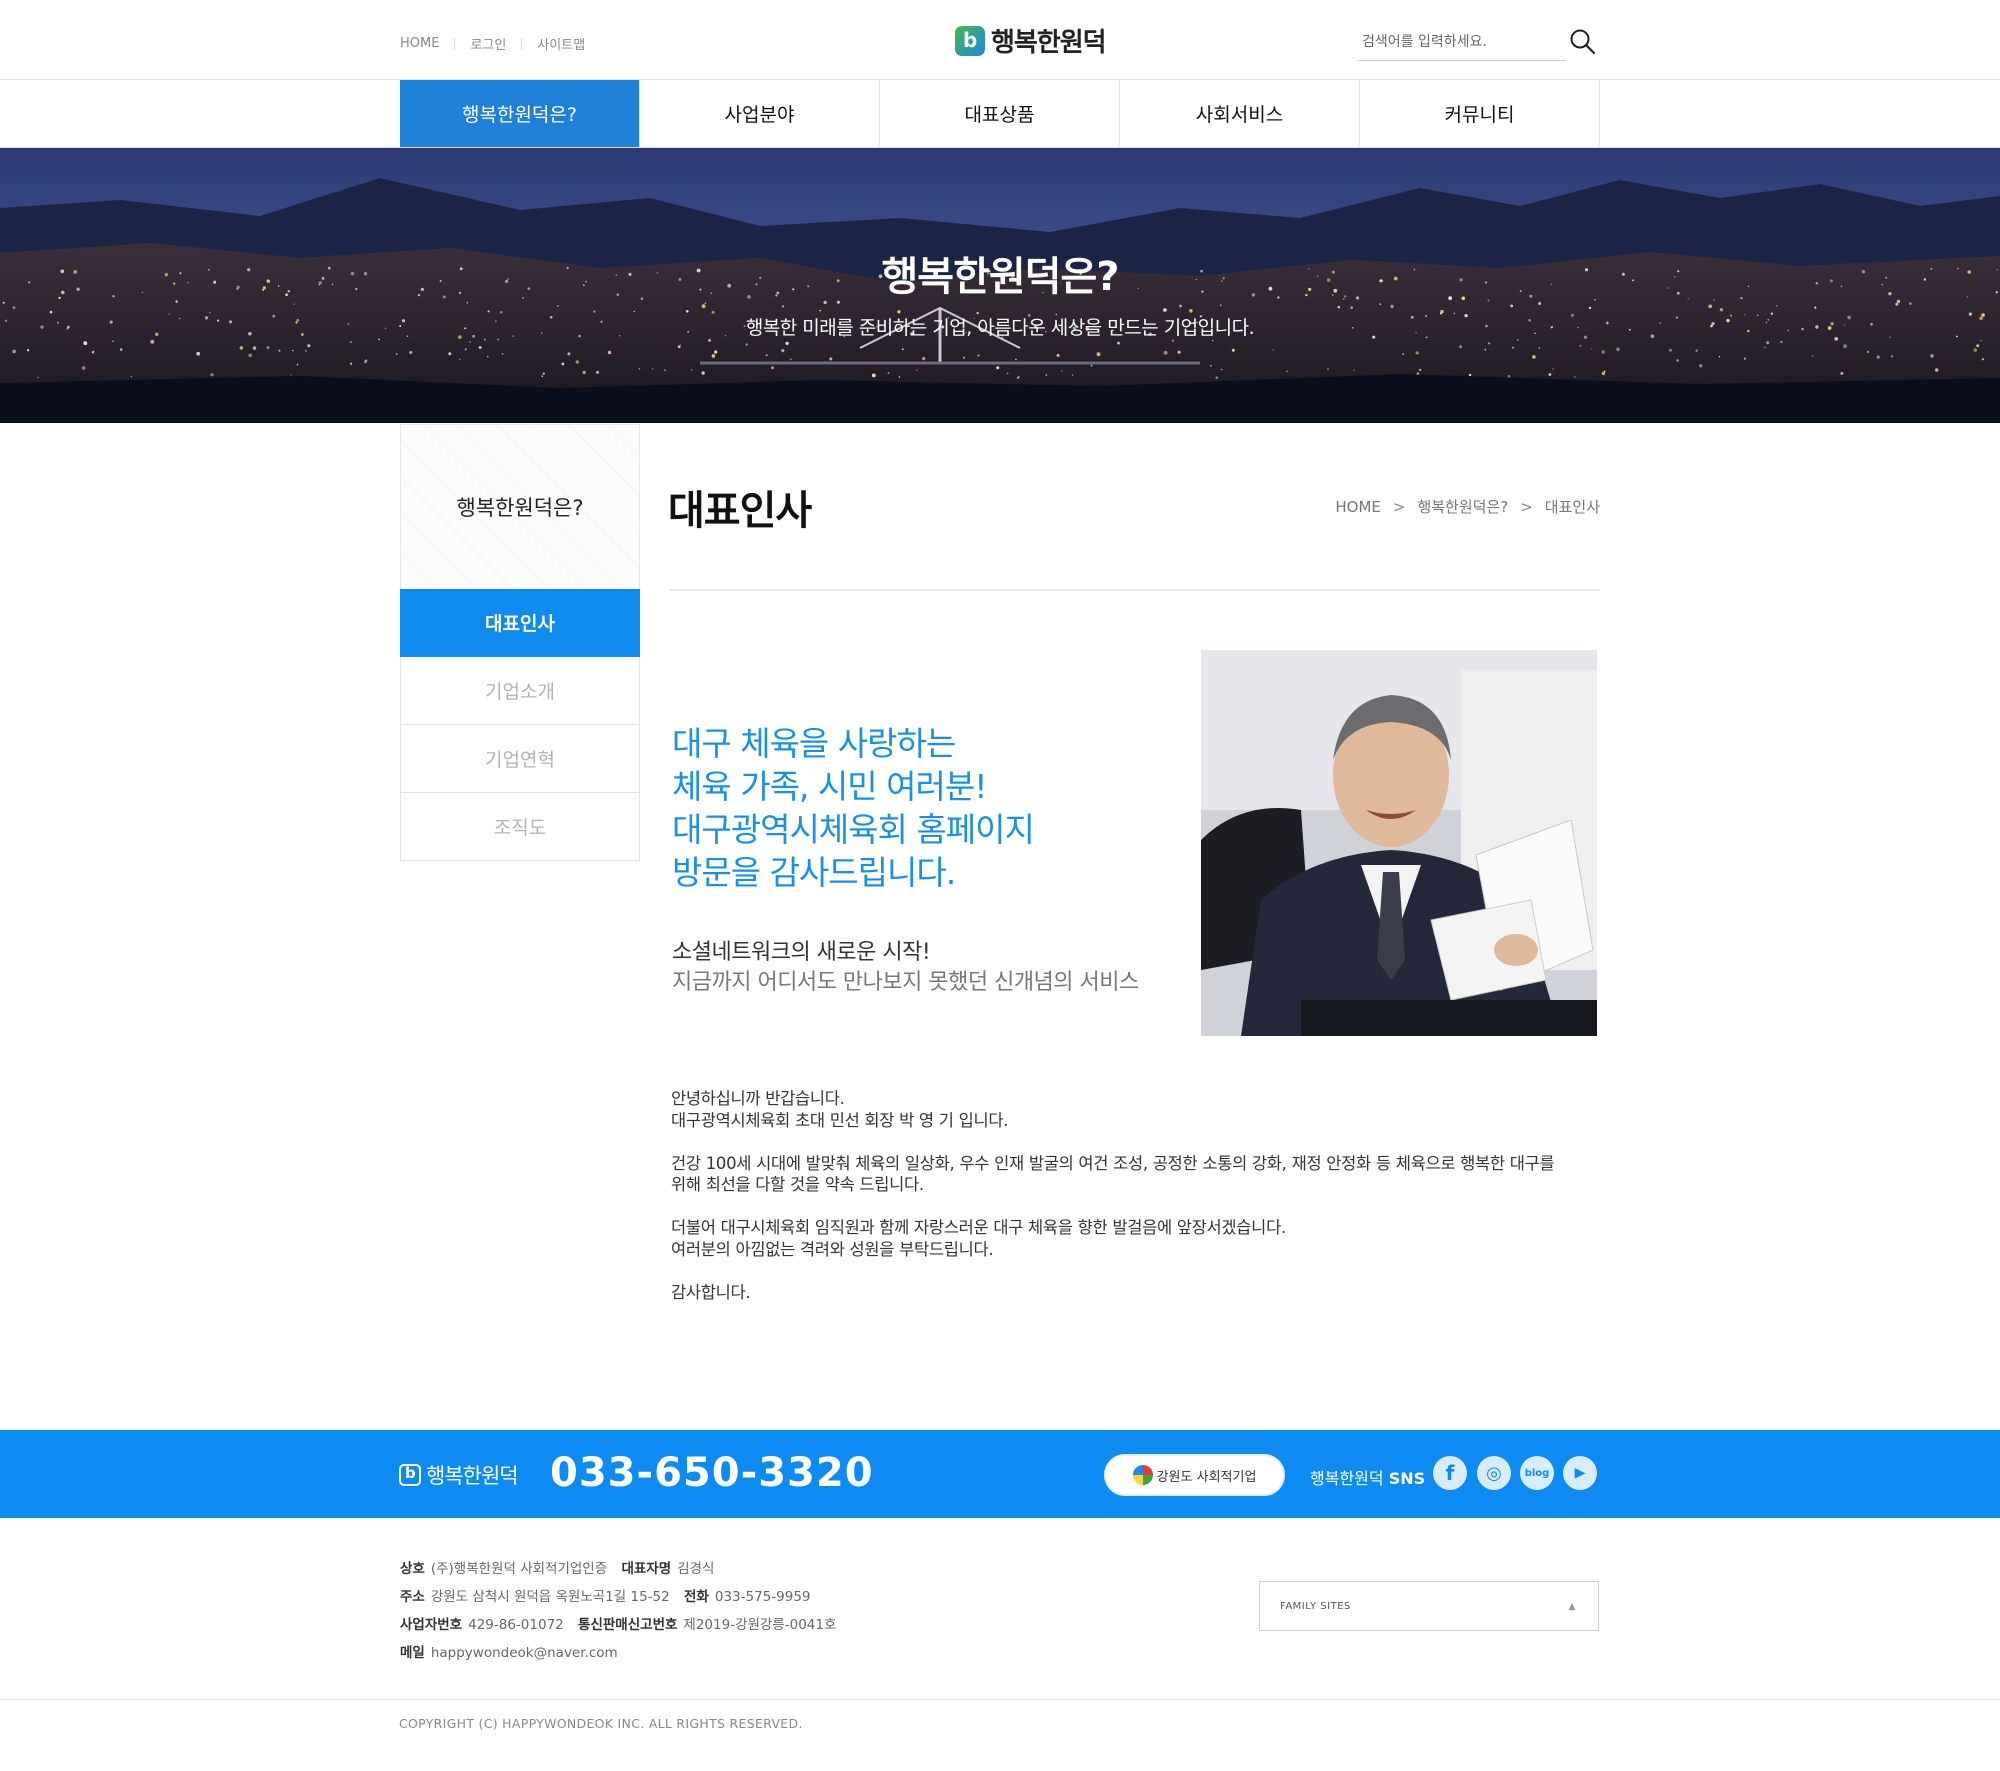 This screenshot has height=1771, width=2000. What do you see at coordinates (758, 1098) in the screenshot?
I see `body-line: 안녕하십니까 반갑습니다.` at bounding box center [758, 1098].